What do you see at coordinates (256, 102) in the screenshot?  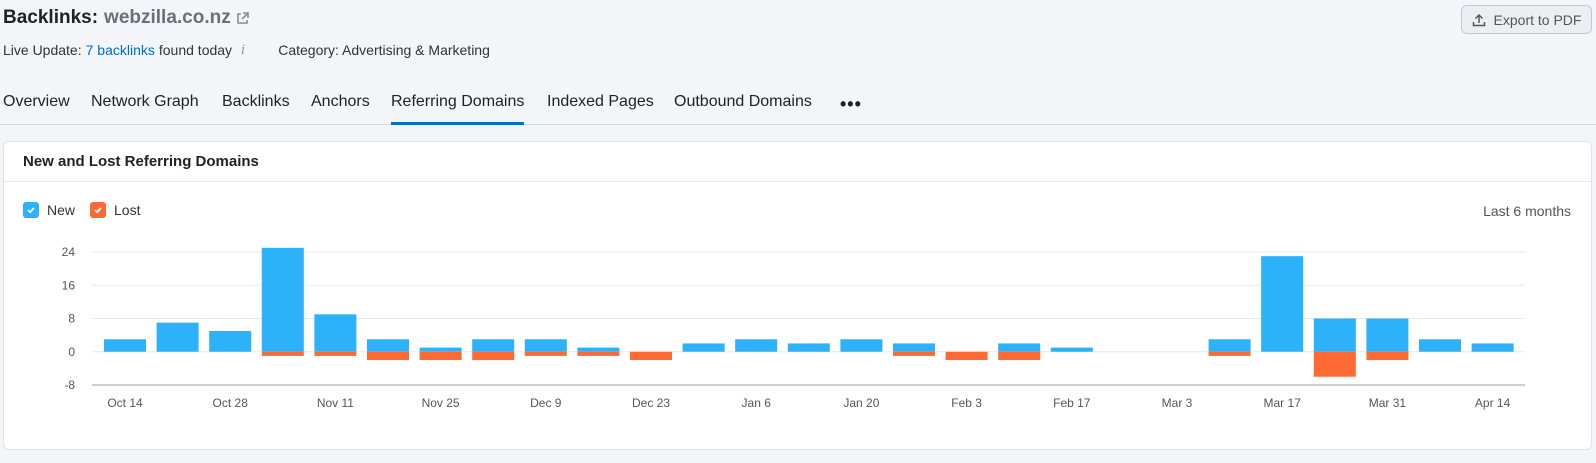 I see `tab-backlinks: Backlinks` at bounding box center [256, 102].